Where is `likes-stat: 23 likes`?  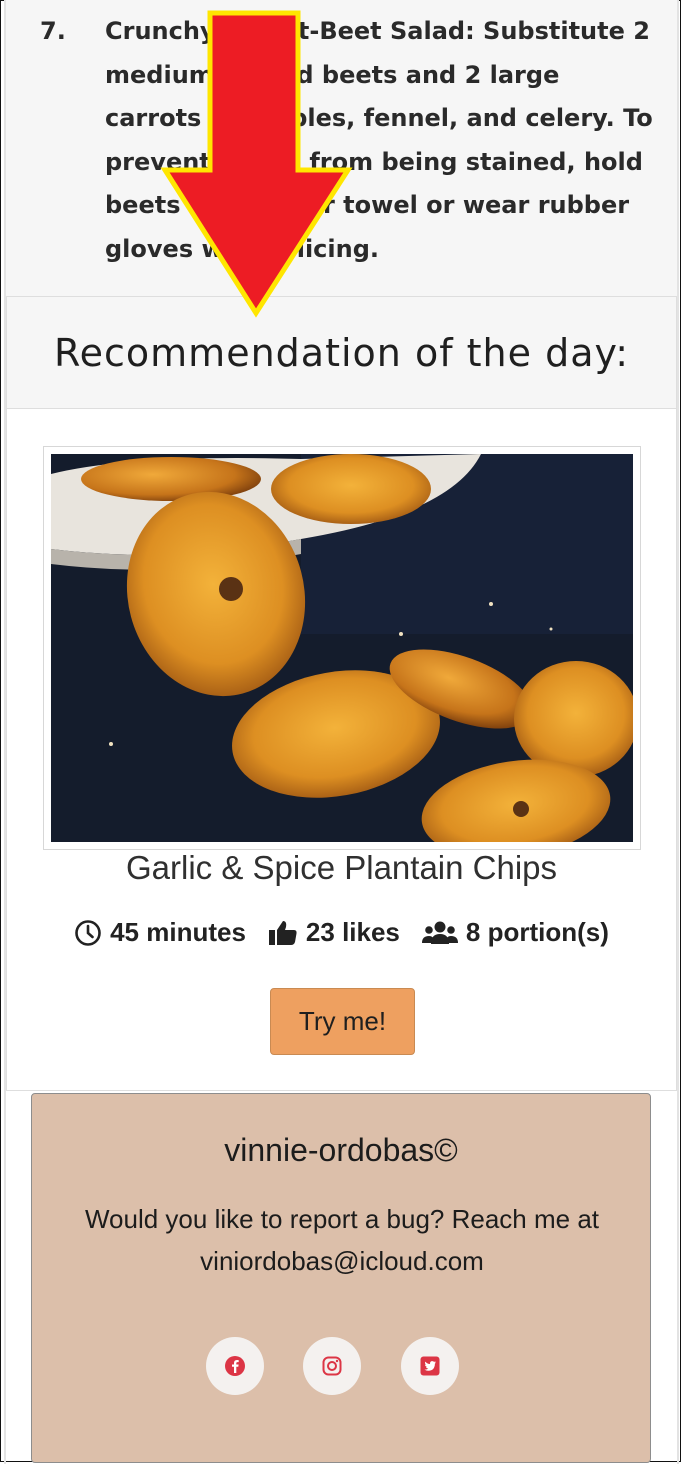 likes-stat: 23 likes is located at coordinates (334, 932).